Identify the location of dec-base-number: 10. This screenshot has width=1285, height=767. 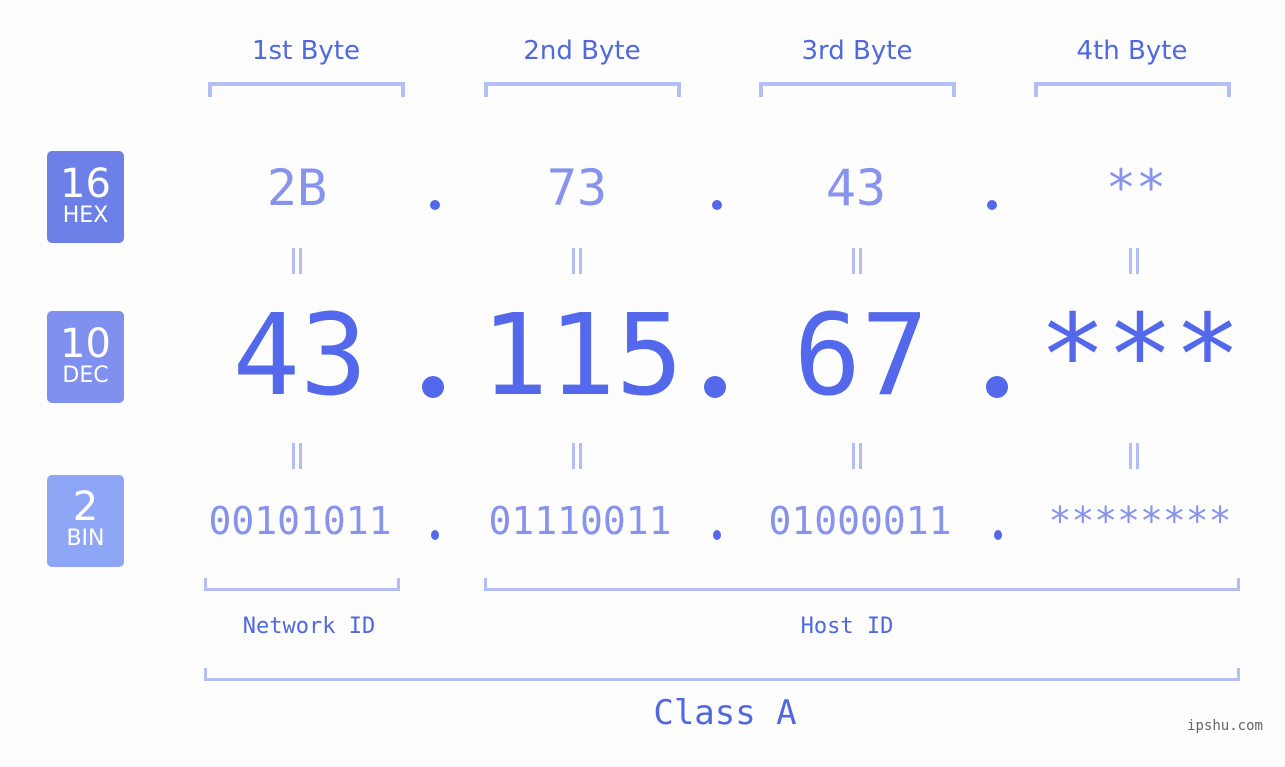
(85, 344).